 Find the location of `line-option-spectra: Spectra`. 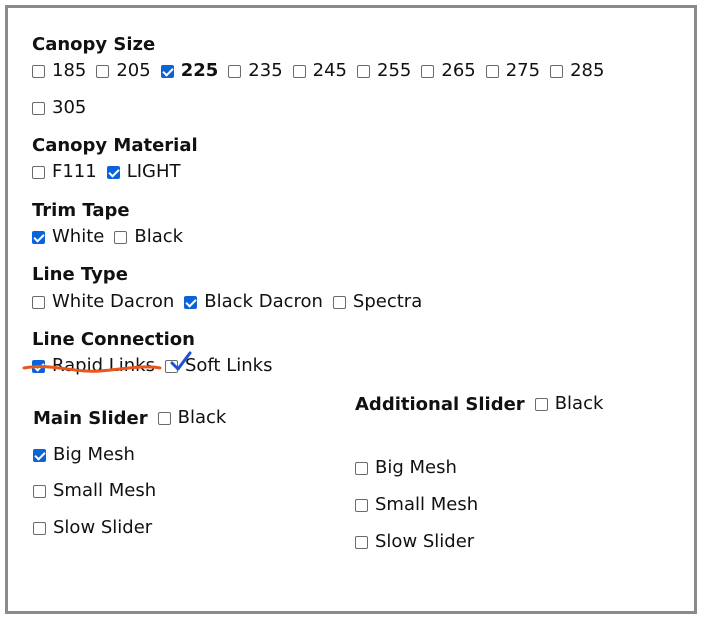

line-option-spectra: Spectra is located at coordinates (377, 302).